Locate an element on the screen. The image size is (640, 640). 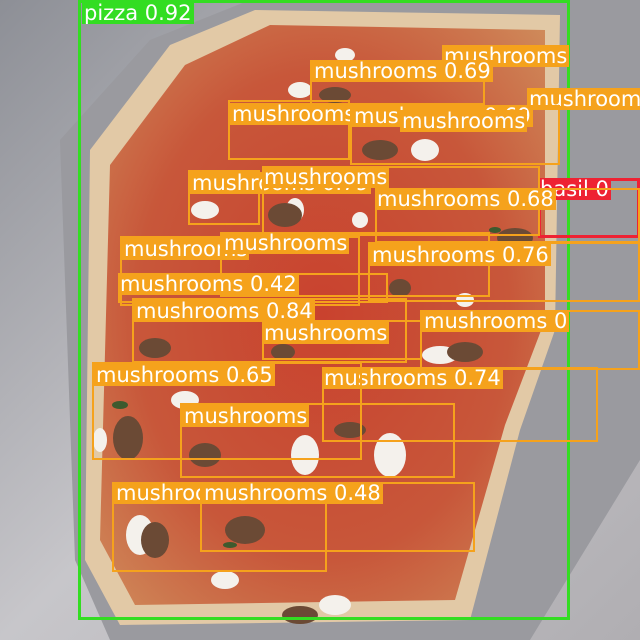
mushrooms-detection-label: mushrooms 0.76 is located at coordinates (460, 255).